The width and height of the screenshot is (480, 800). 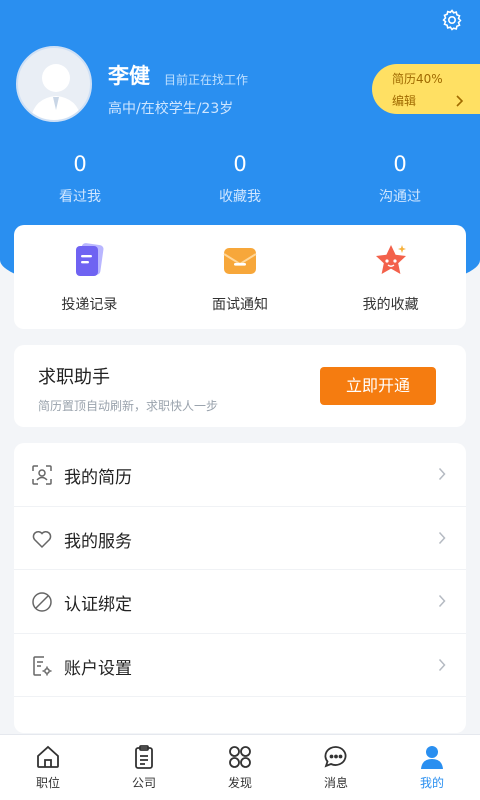 What do you see at coordinates (390, 259) in the screenshot?
I see `star-icon` at bounding box center [390, 259].